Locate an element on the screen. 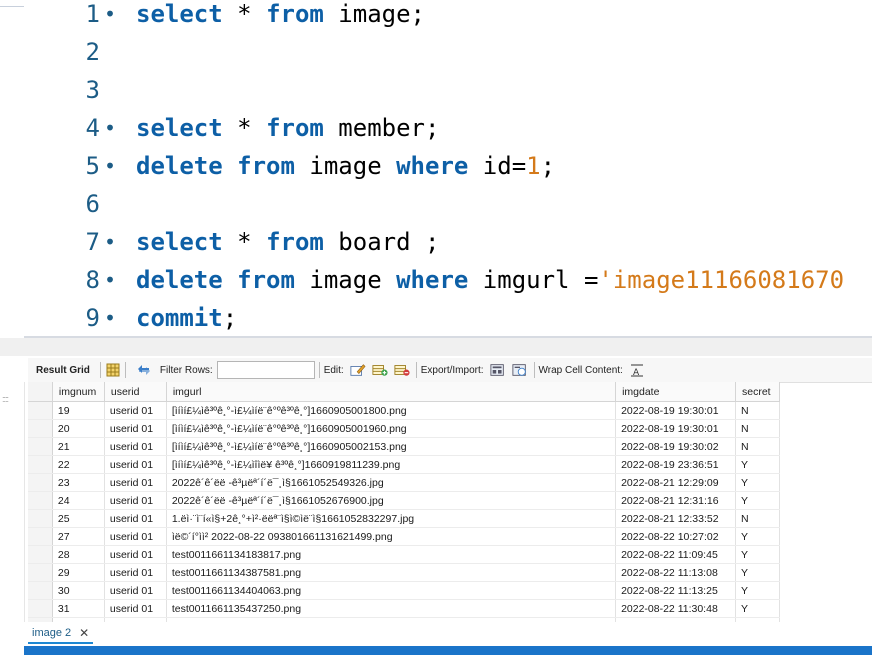 This screenshot has width=872, height=655. cell-imgurl: test0011661134404063.png is located at coordinates (391, 590).